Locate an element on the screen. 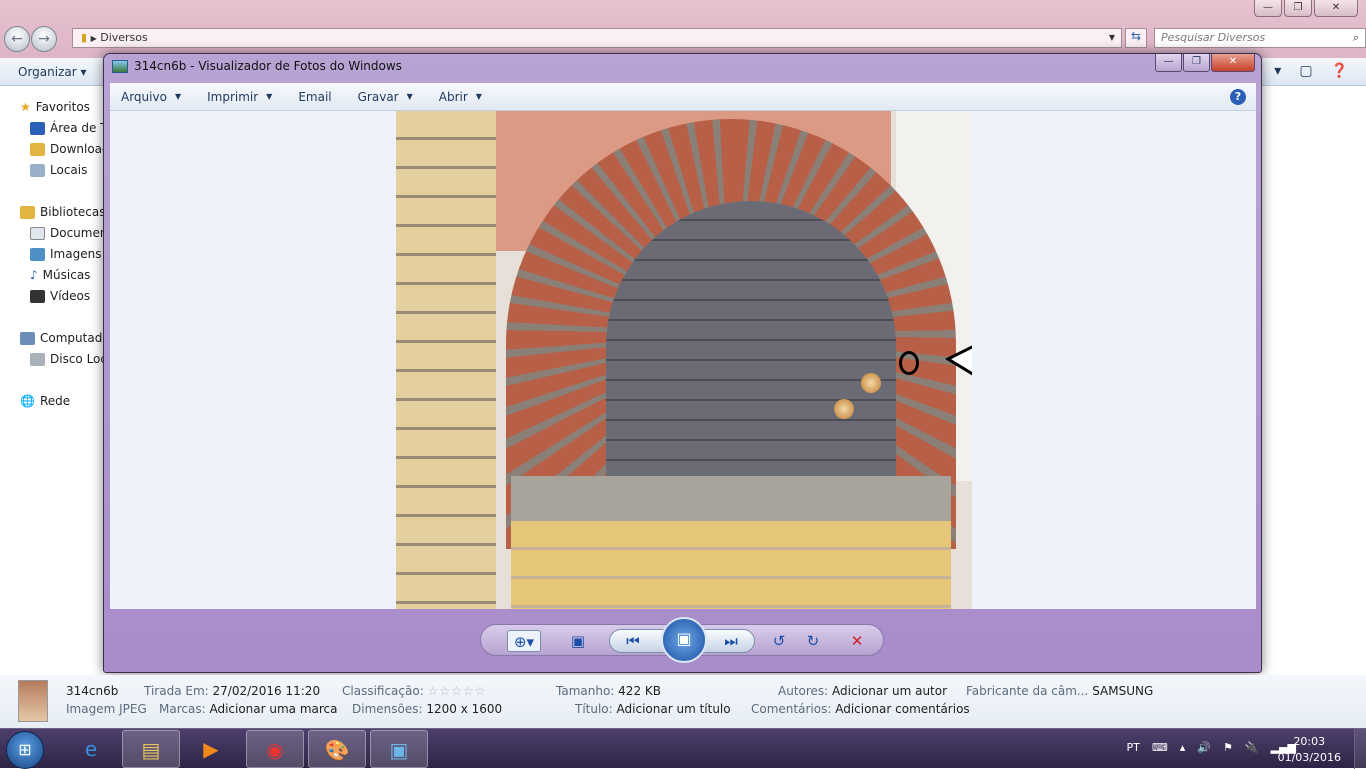 This screenshot has width=1366, height=769. nav-label: Músicas is located at coordinates (66, 275).